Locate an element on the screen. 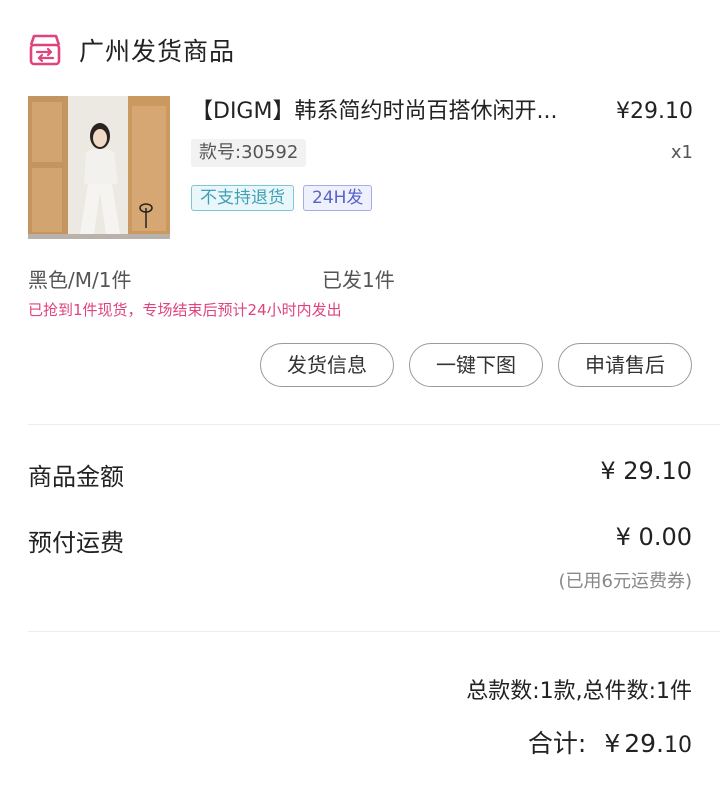 The height and width of the screenshot is (801, 720). store-header: 广州发货商品 is located at coordinates (131, 50).